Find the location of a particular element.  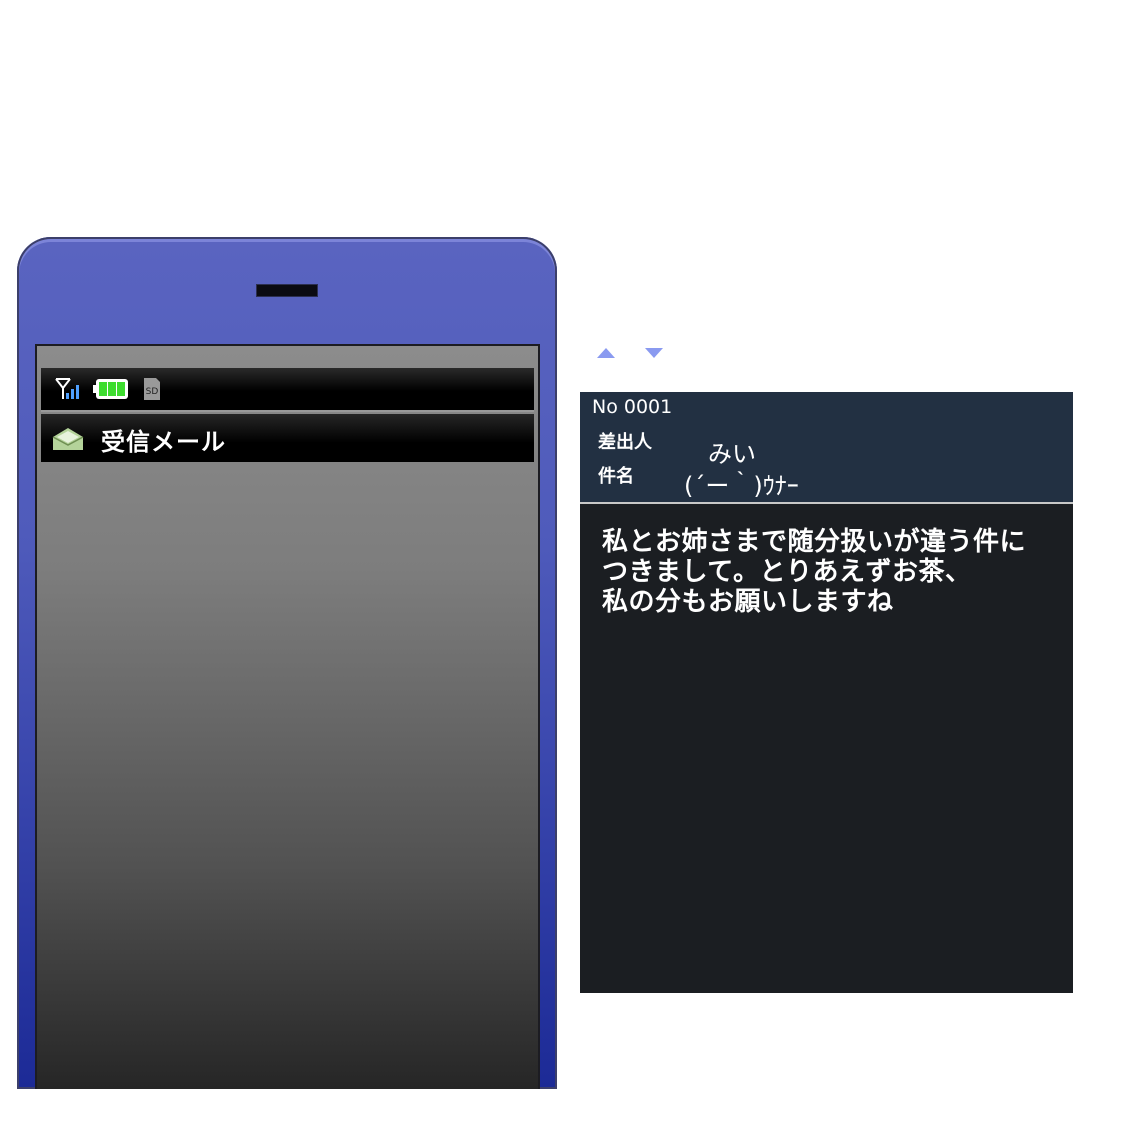

screen-header: 受信メール is located at coordinates (287, 438).